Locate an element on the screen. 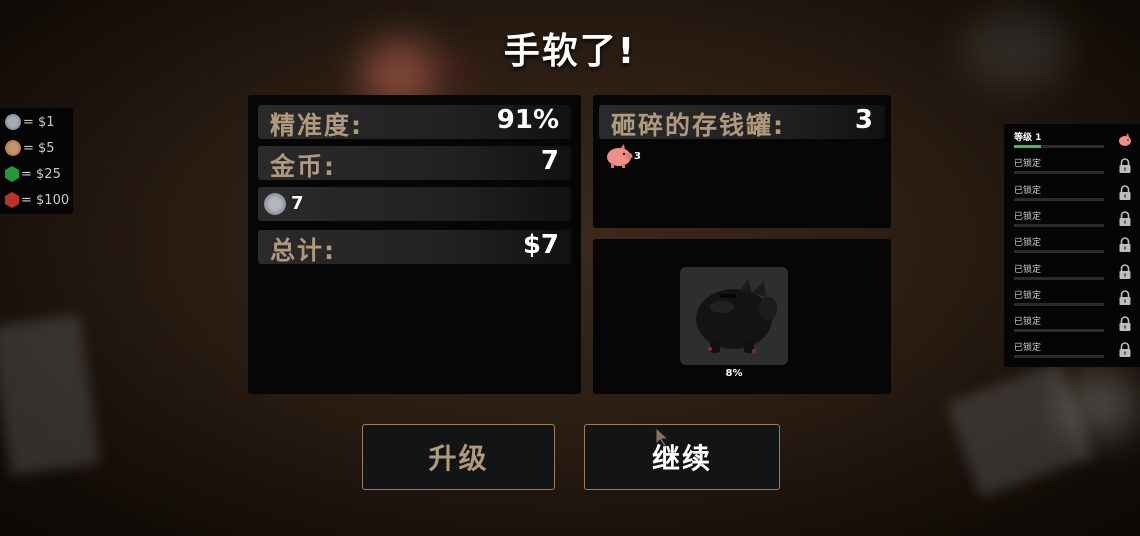 The height and width of the screenshot is (536, 1140). accuracy-label: 精准度: is located at coordinates (316, 125).